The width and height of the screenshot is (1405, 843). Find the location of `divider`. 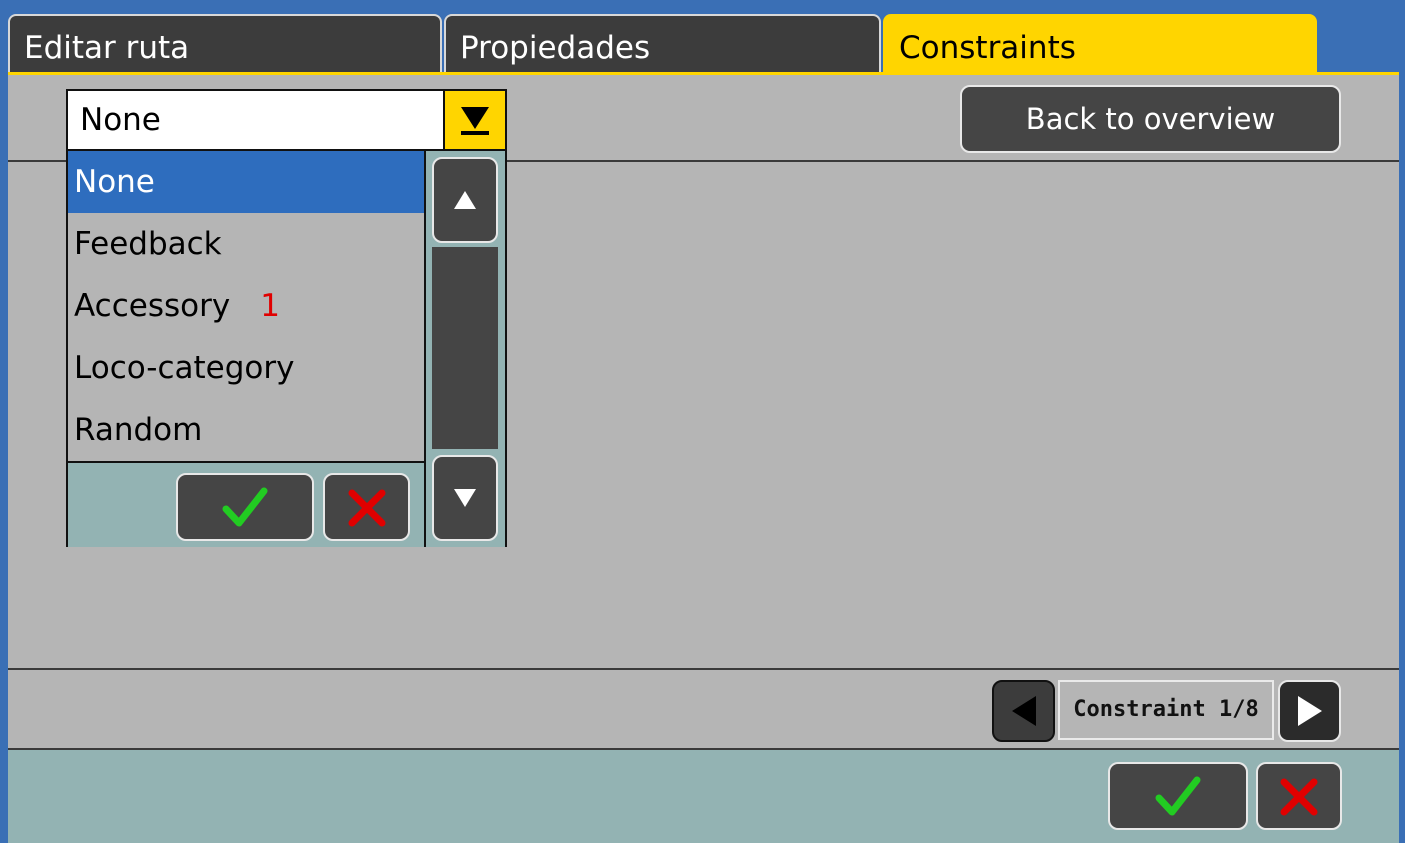

divider is located at coordinates (703, 669).